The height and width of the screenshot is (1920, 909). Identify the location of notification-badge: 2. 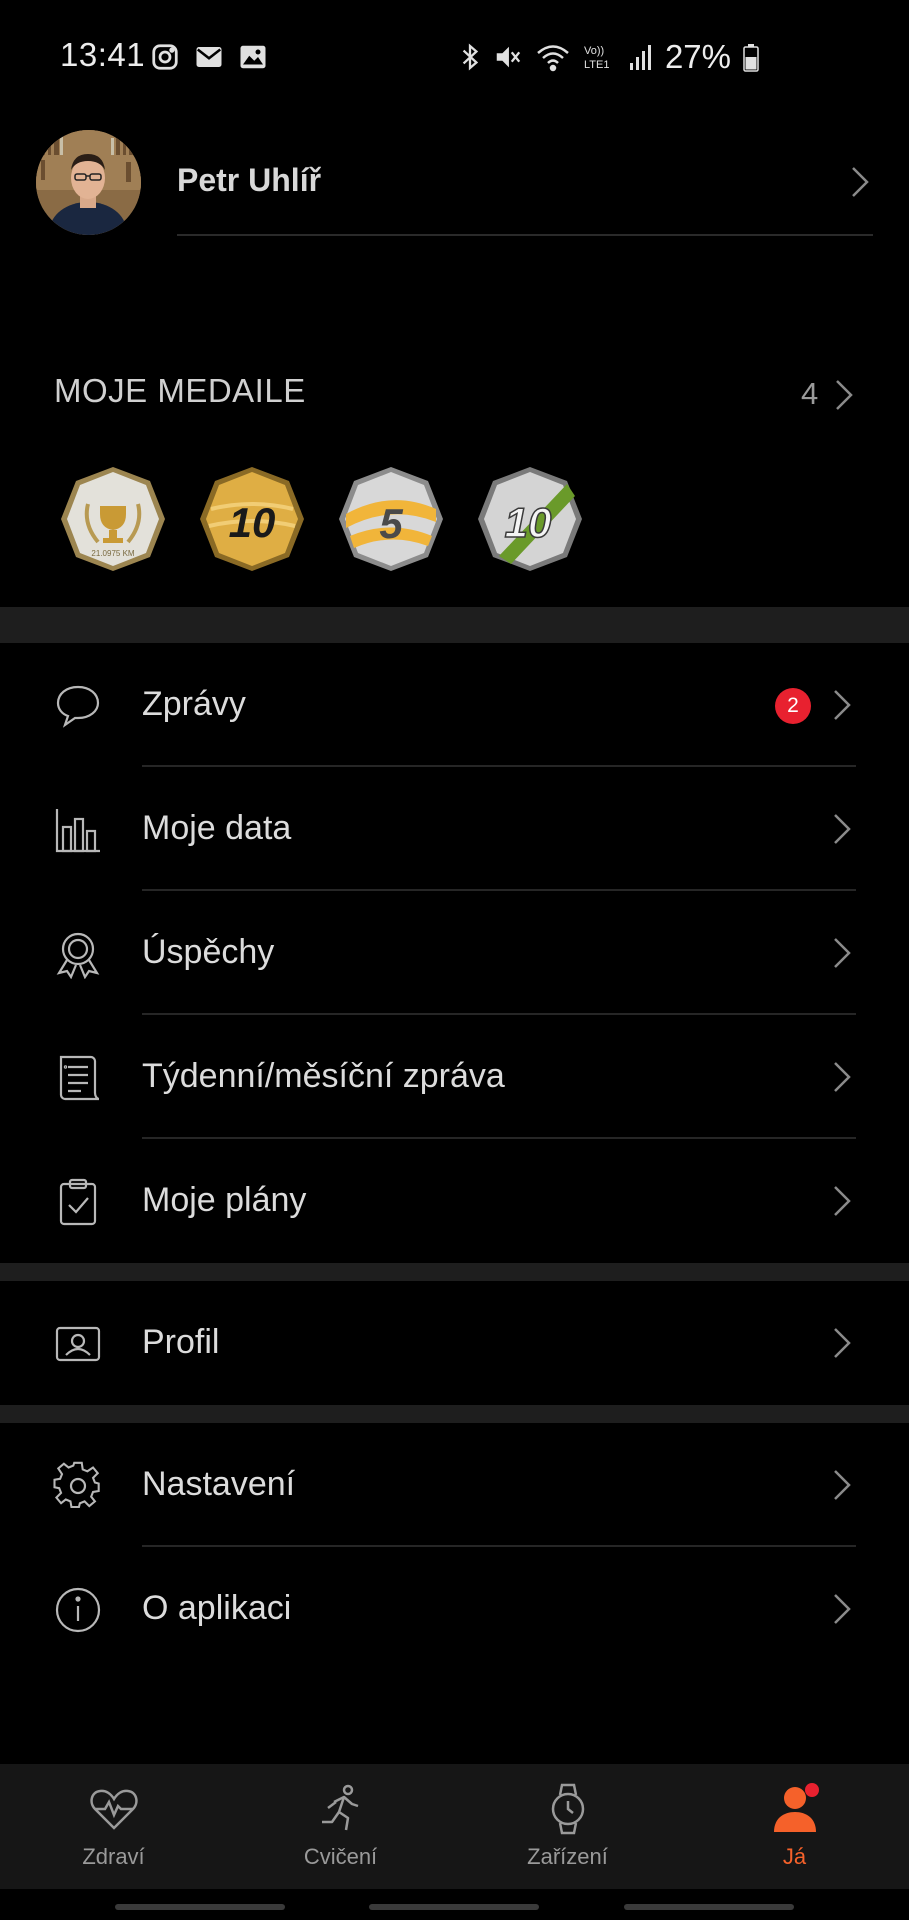
(793, 706).